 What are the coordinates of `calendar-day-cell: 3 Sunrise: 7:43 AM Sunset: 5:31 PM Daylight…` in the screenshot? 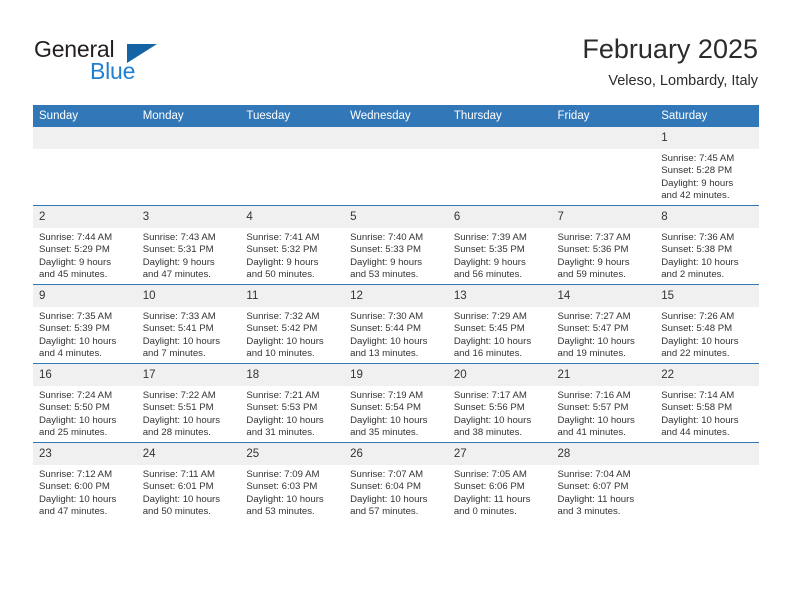 It's located at (188, 245).